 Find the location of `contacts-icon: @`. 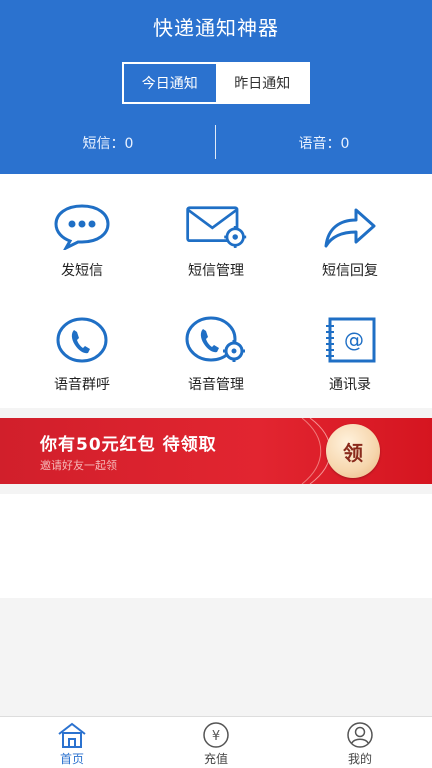

contacts-icon: @ is located at coordinates (350, 340).